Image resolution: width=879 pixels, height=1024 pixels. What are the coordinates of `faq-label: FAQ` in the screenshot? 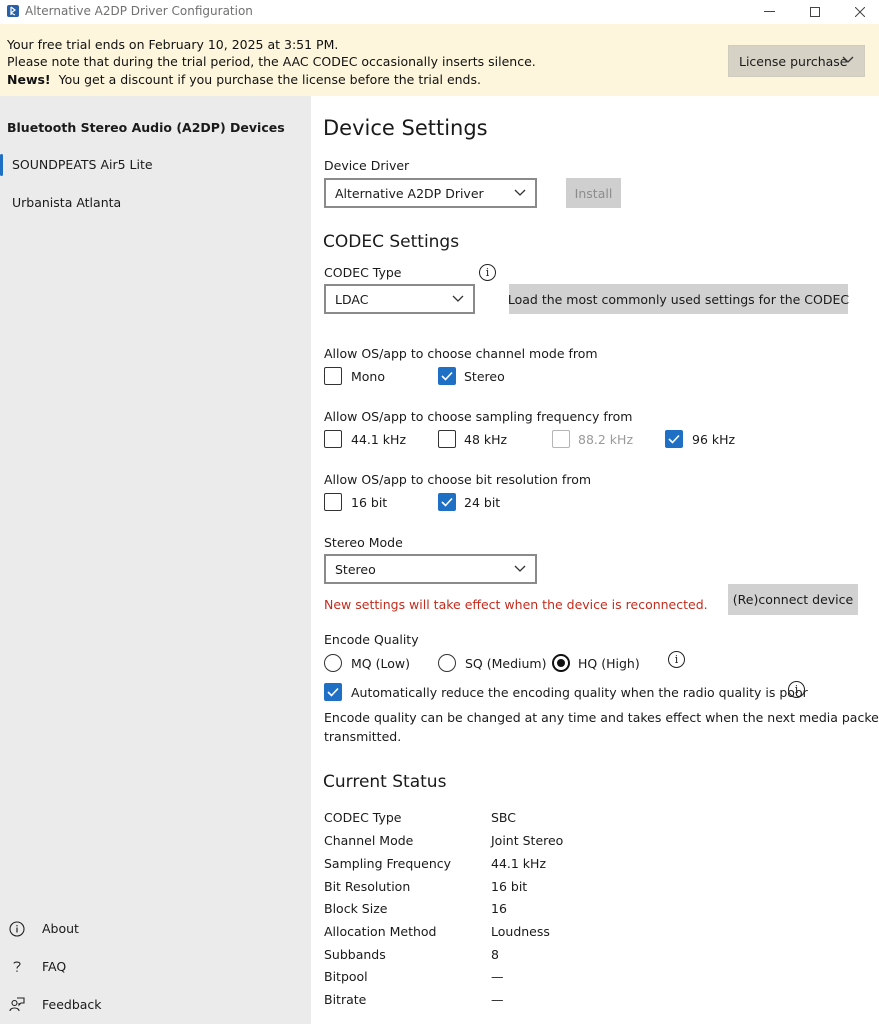 It's located at (54, 966).